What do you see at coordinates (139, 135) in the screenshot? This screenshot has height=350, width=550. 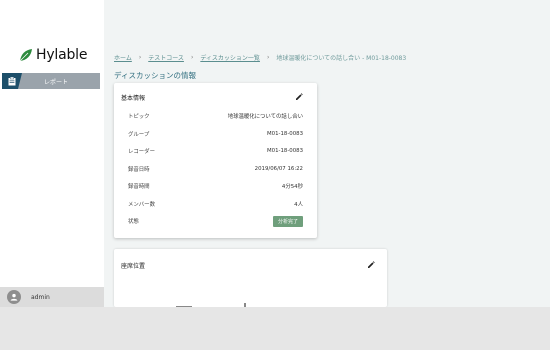 I see `info-label: グループ` at bounding box center [139, 135].